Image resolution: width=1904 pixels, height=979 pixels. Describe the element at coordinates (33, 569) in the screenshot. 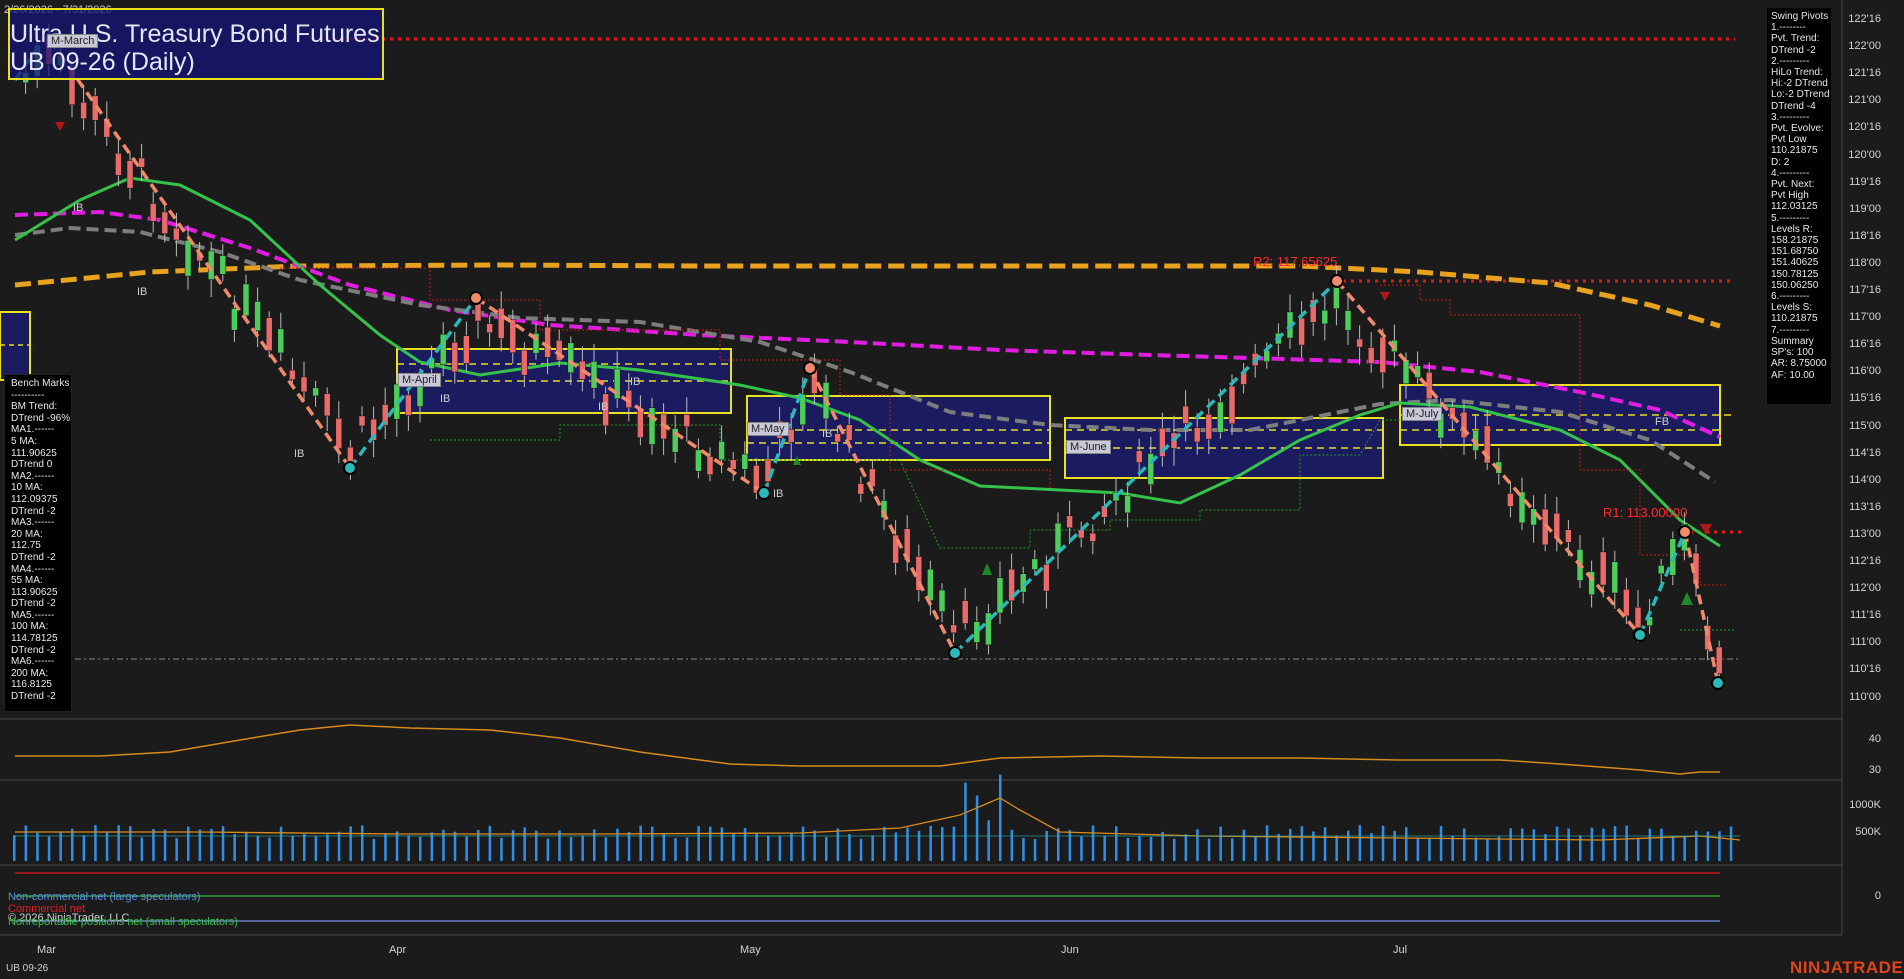

I see `bench-marks-line: MA4.------` at that location.